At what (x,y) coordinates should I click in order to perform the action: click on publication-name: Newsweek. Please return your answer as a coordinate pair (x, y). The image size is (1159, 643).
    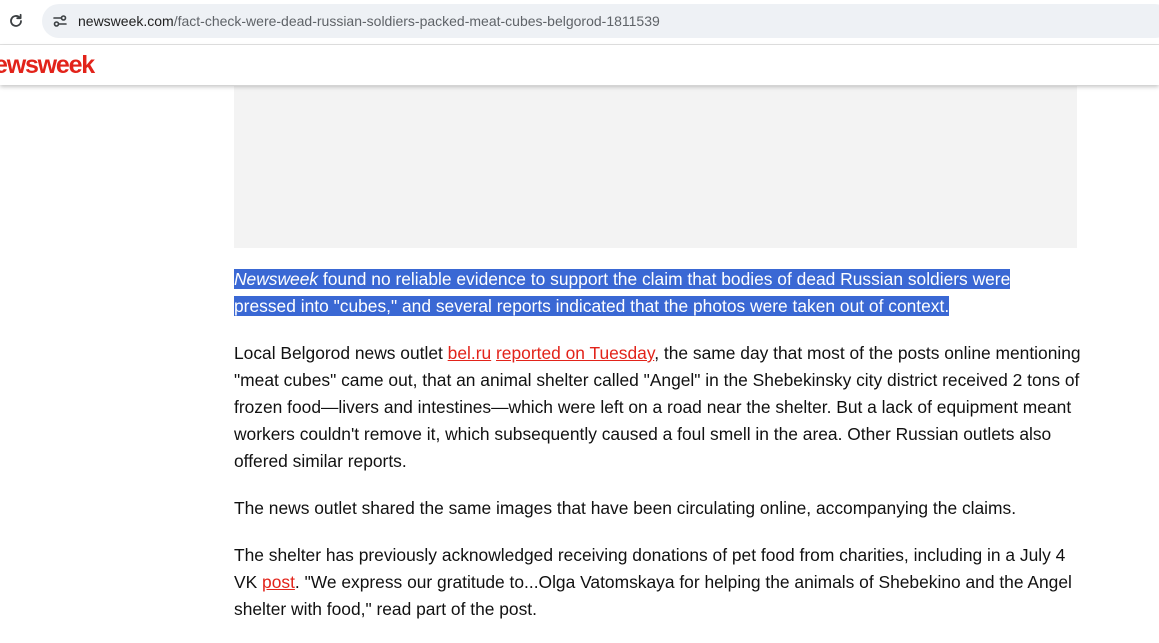
    Looking at the image, I should click on (276, 279).